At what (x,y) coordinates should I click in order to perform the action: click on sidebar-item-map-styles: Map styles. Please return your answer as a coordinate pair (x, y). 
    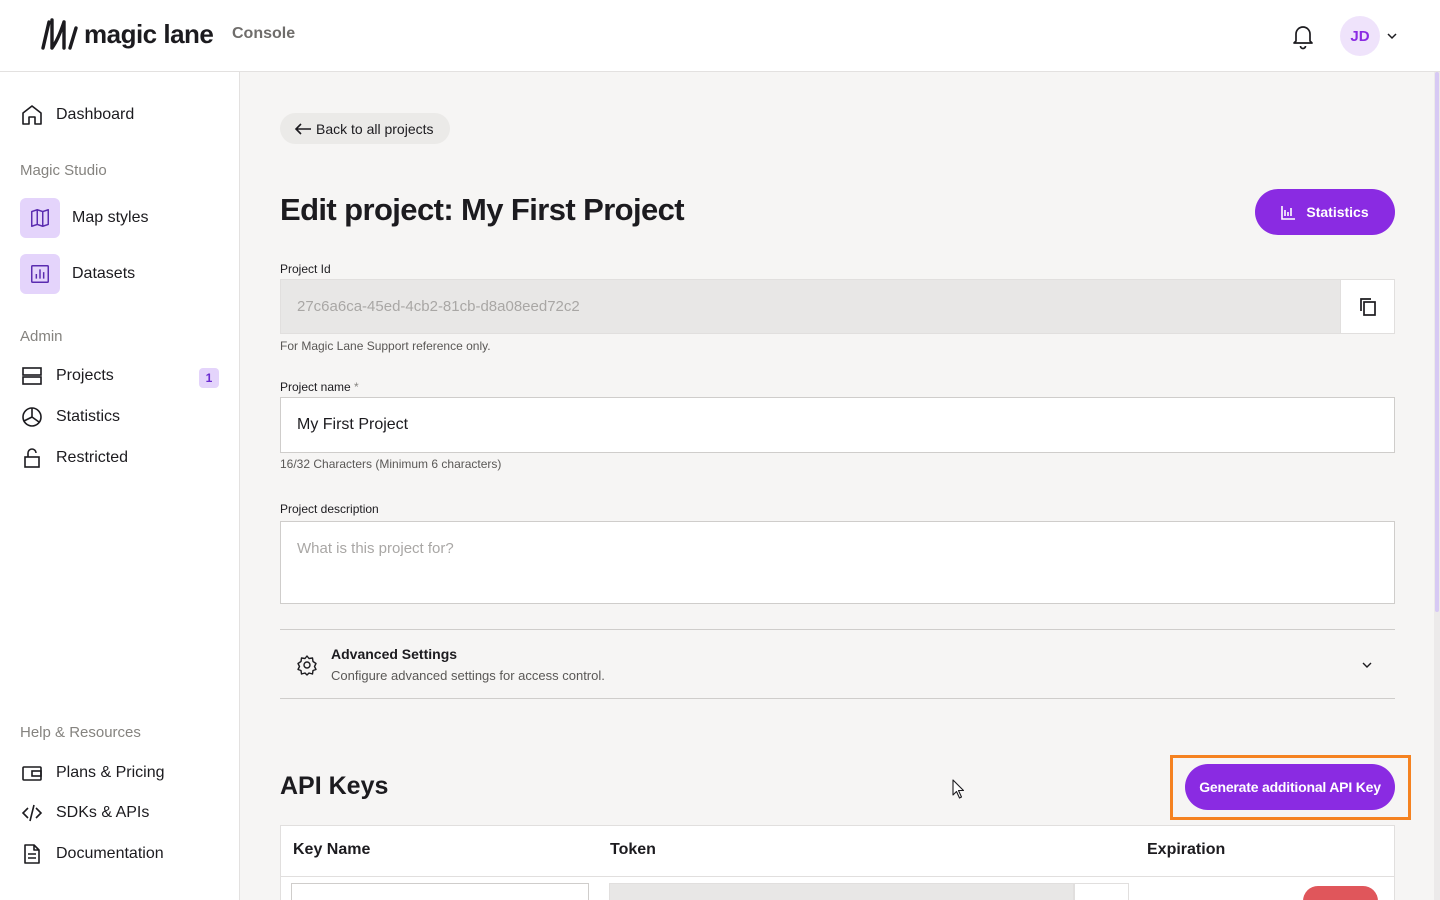
    Looking at the image, I should click on (84, 218).